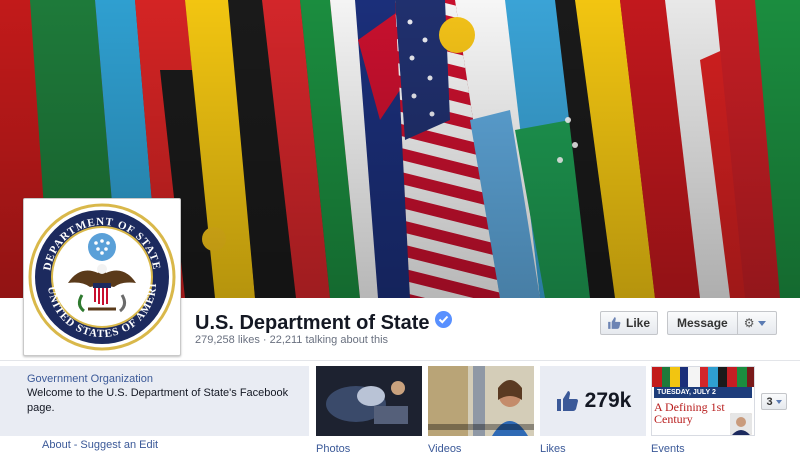  What do you see at coordinates (553, 449) in the screenshot?
I see `likes-label: Likes` at bounding box center [553, 449].